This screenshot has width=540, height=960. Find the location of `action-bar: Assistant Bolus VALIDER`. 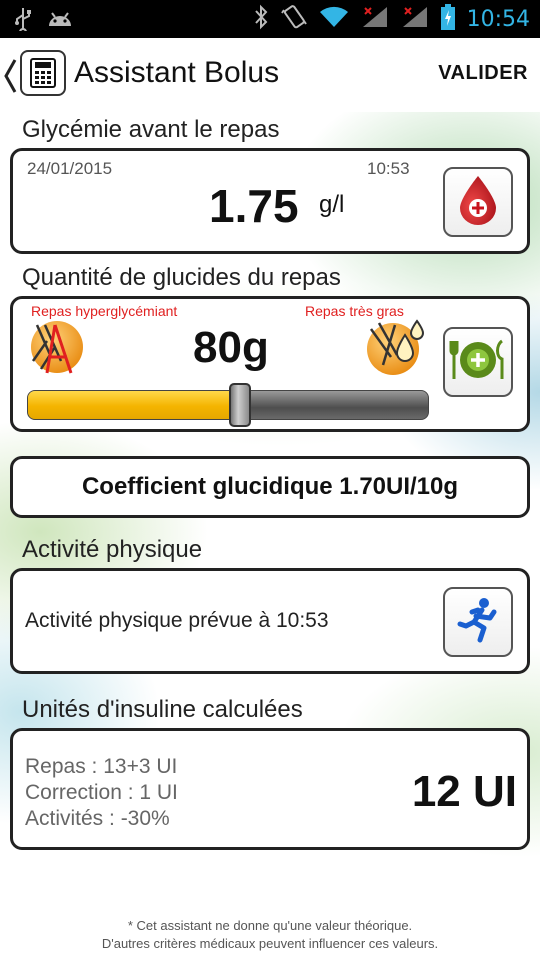

action-bar: Assistant Bolus VALIDER is located at coordinates (270, 75).